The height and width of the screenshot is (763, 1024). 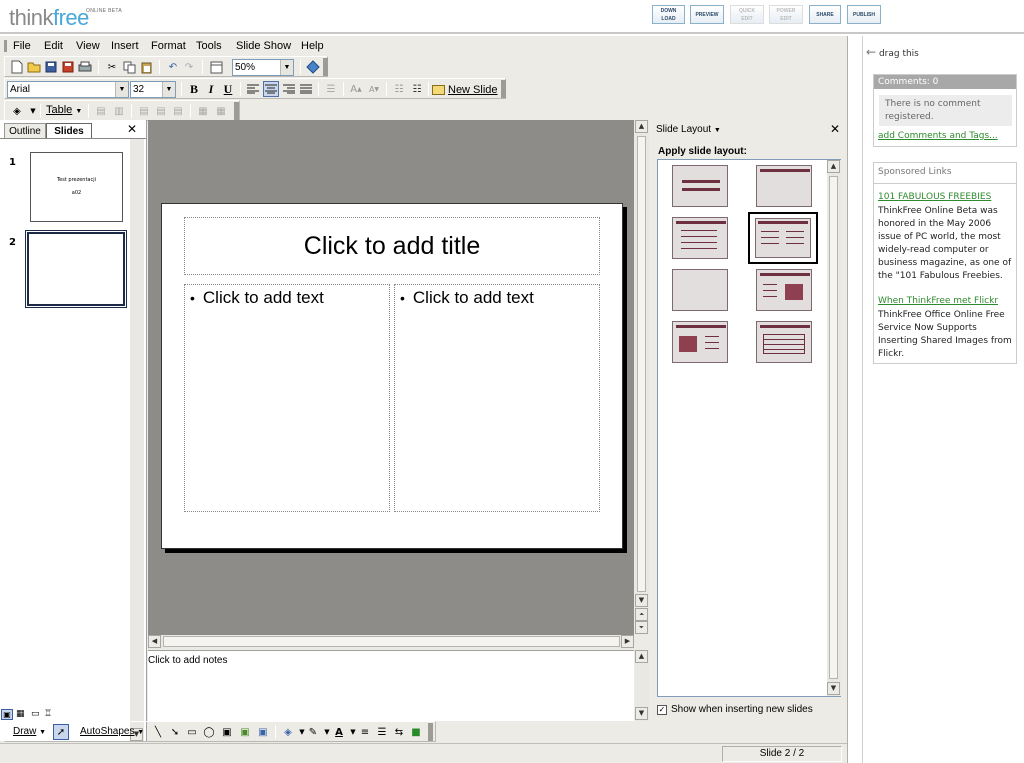 I want to click on canvas-horizontal-scrollbar: ◀ ▶, so click(x=391, y=642).